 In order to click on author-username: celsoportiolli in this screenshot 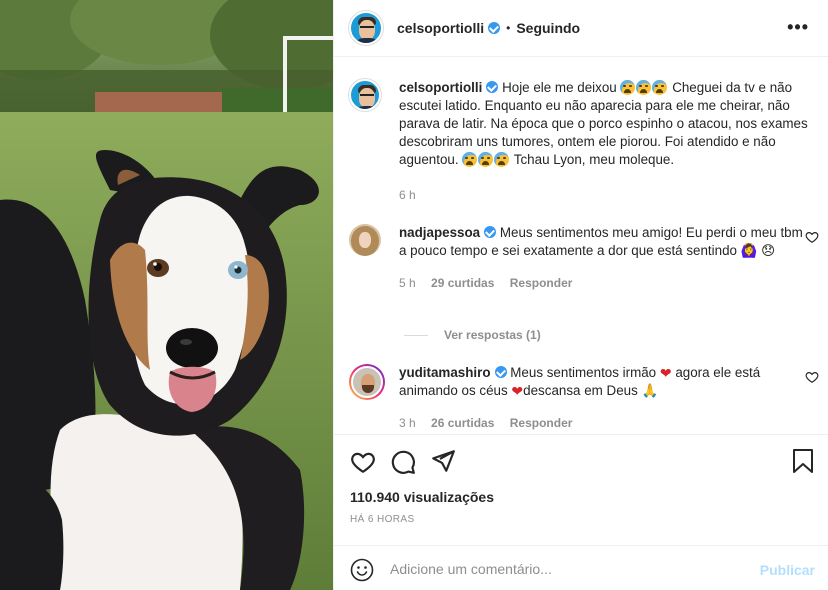, I will do `click(440, 28)`.